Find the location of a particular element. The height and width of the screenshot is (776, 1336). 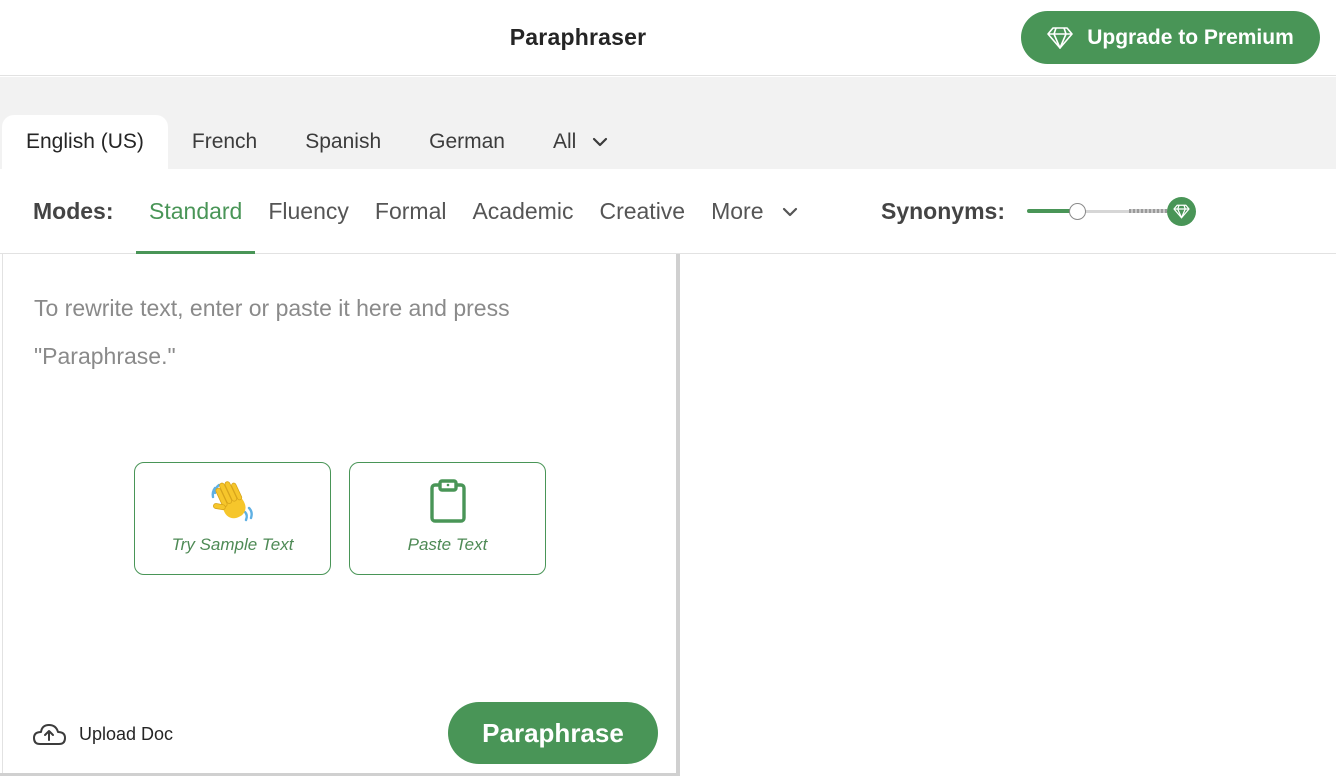

try-sample-text-label: Try Sample Text is located at coordinates (232, 544).